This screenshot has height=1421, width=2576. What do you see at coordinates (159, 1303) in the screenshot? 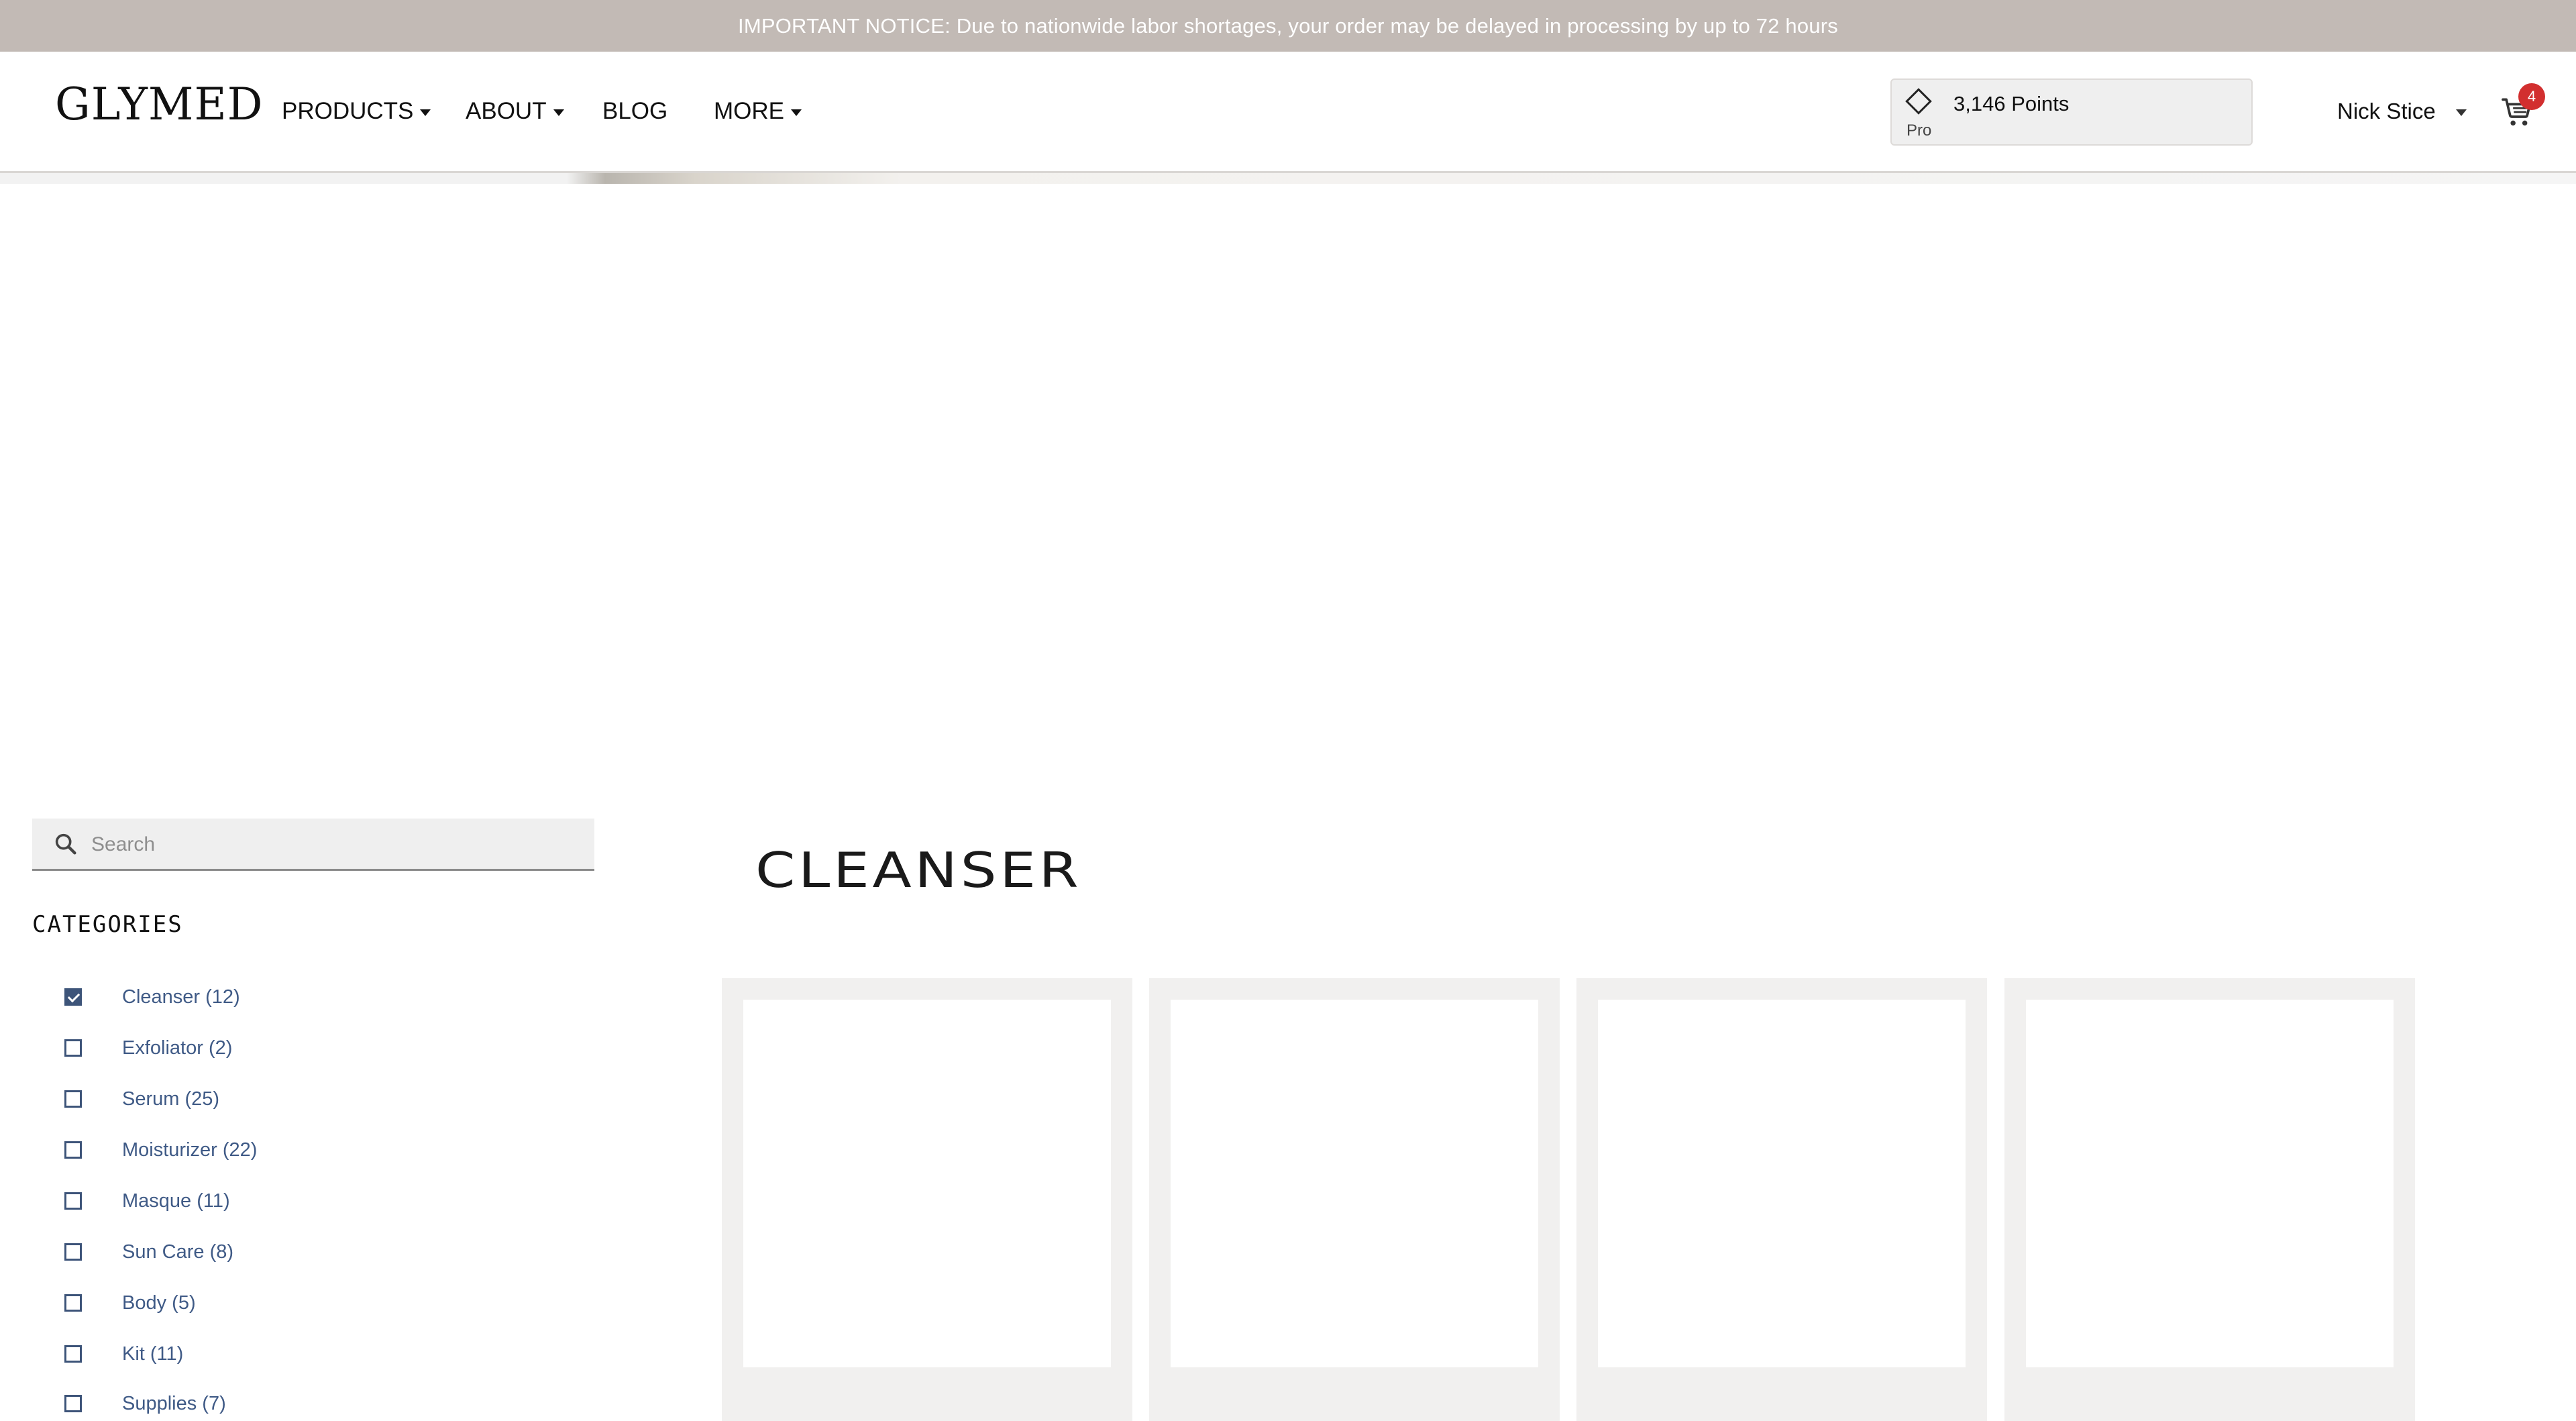
I see `category-label: Body (5)` at bounding box center [159, 1303].